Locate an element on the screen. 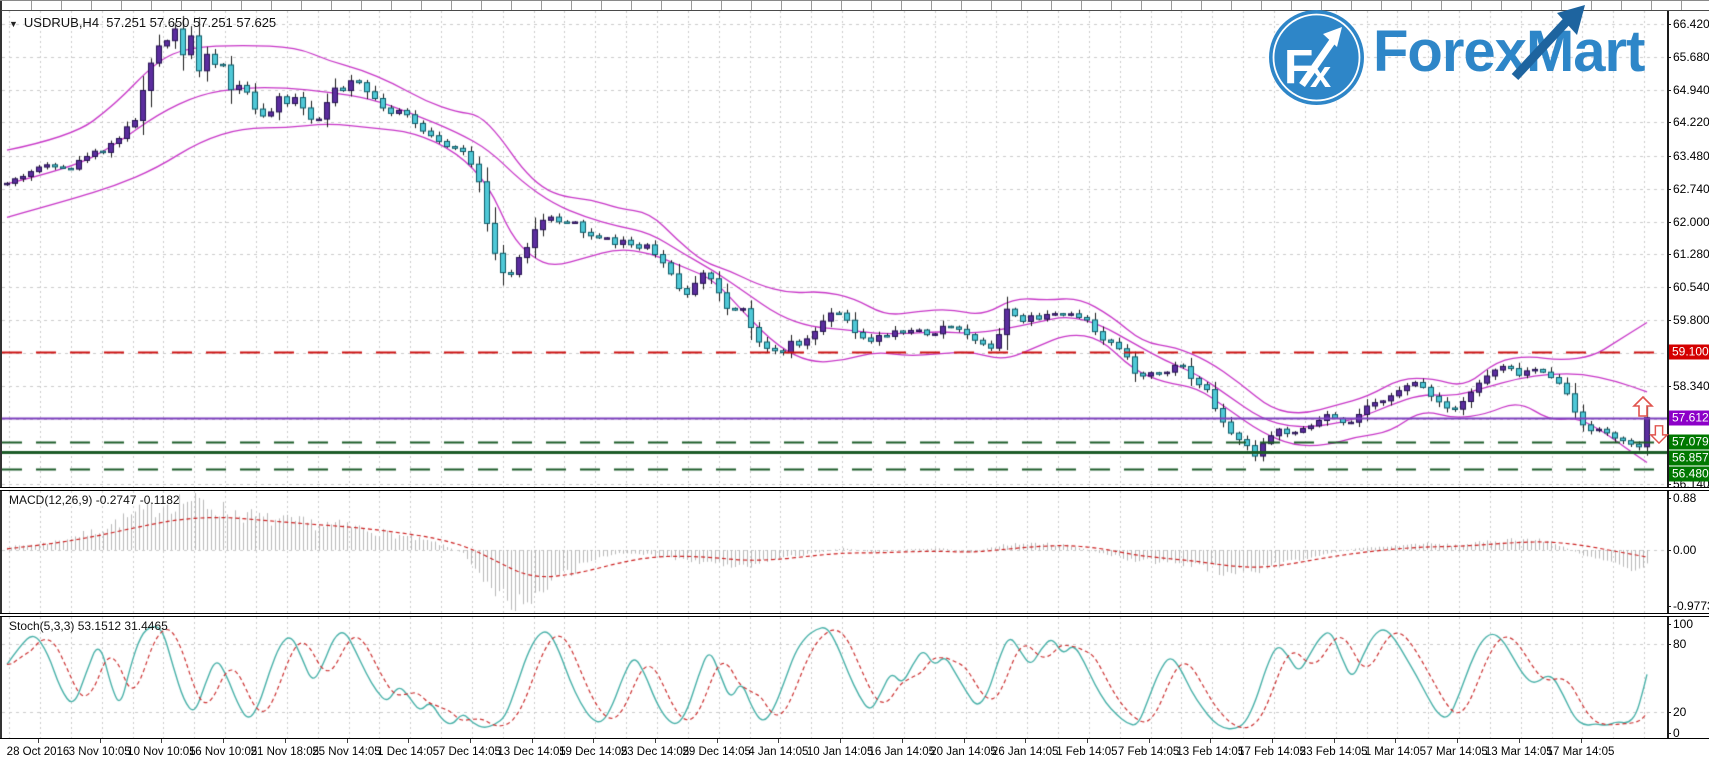 The width and height of the screenshot is (1709, 763). macd-tick-label: -0.9773 is located at coordinates (1688, 606).